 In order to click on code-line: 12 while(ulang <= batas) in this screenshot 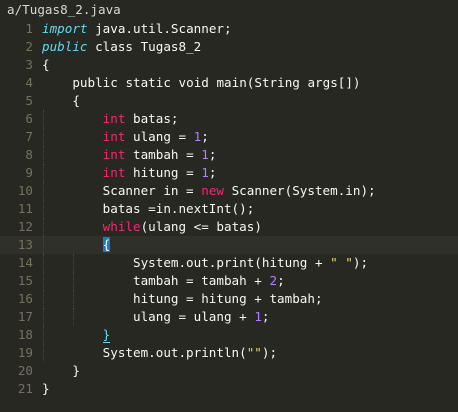, I will do `click(229, 227)`.